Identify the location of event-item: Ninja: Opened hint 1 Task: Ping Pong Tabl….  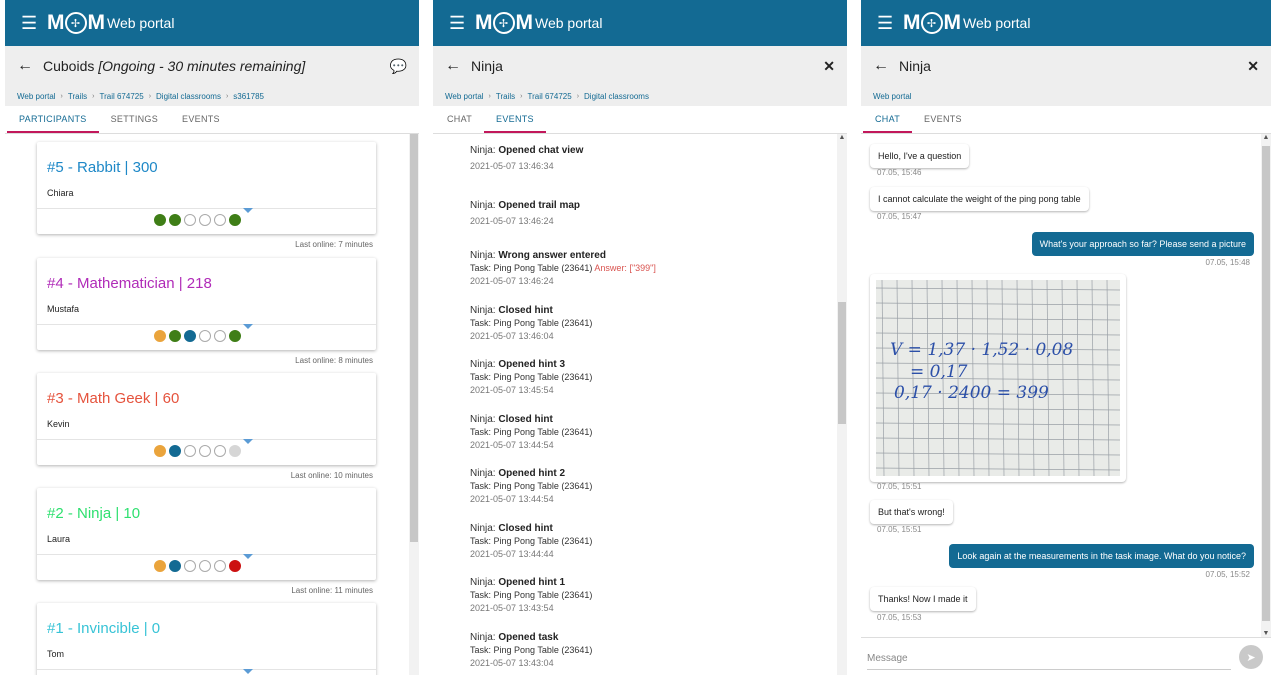
(531, 595).